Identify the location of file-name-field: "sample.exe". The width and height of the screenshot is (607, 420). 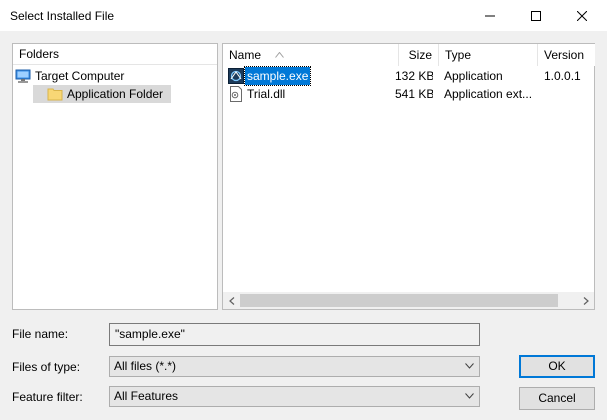
(294, 334).